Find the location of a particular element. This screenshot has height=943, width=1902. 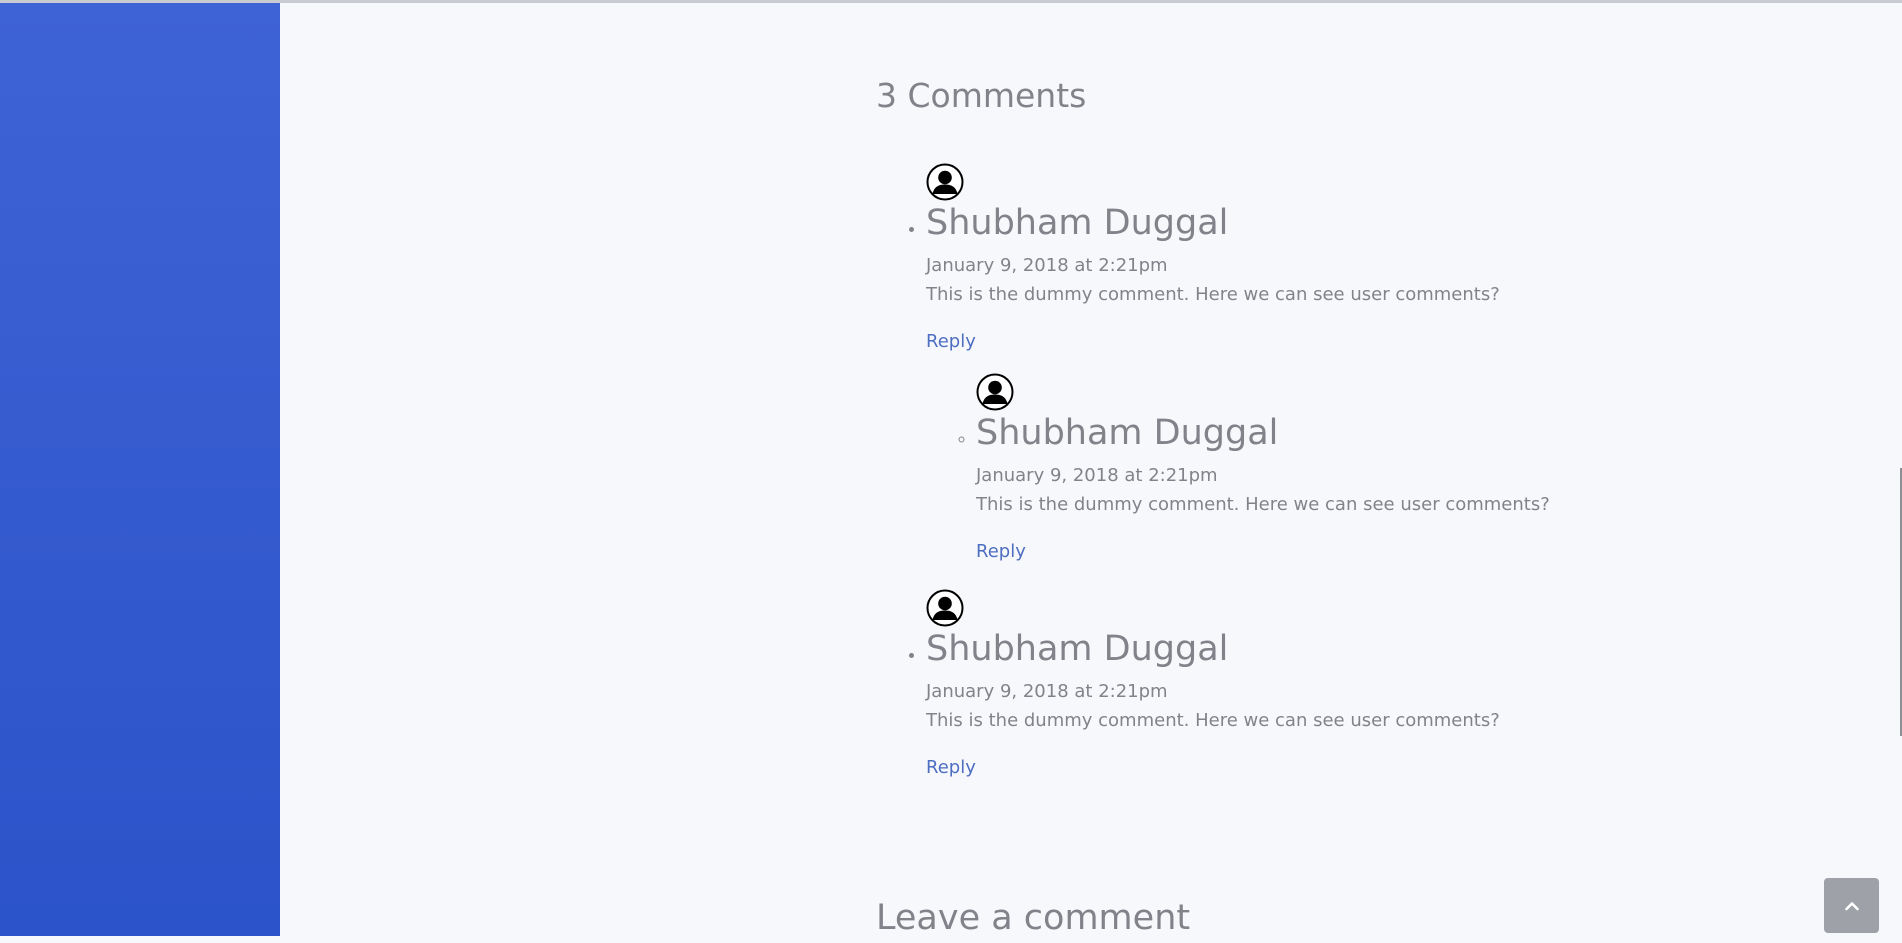

top-border is located at coordinates (951, 1).